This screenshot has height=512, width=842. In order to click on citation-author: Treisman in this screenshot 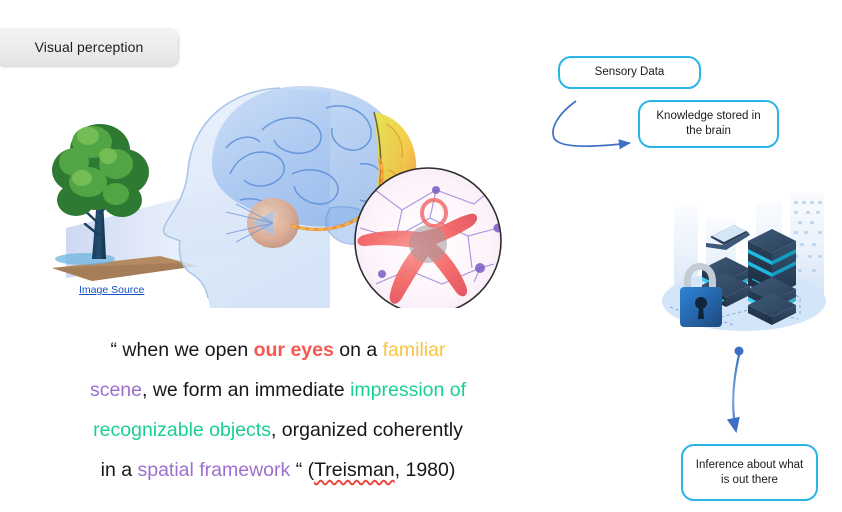, I will do `click(354, 470)`.